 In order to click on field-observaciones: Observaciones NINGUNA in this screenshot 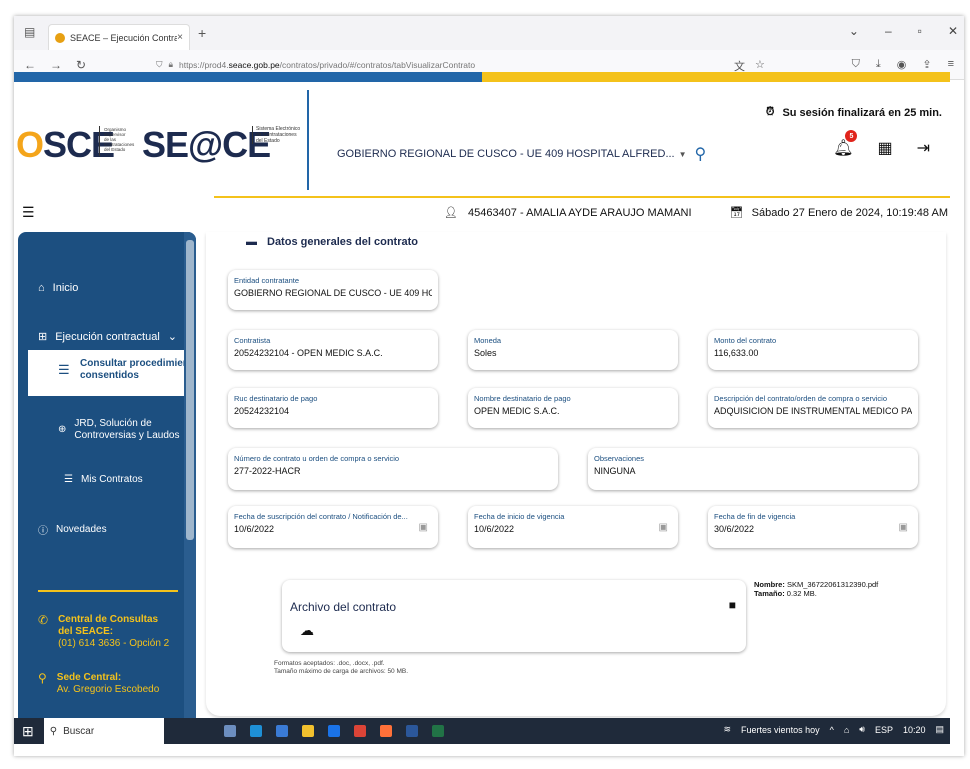, I will do `click(753, 469)`.